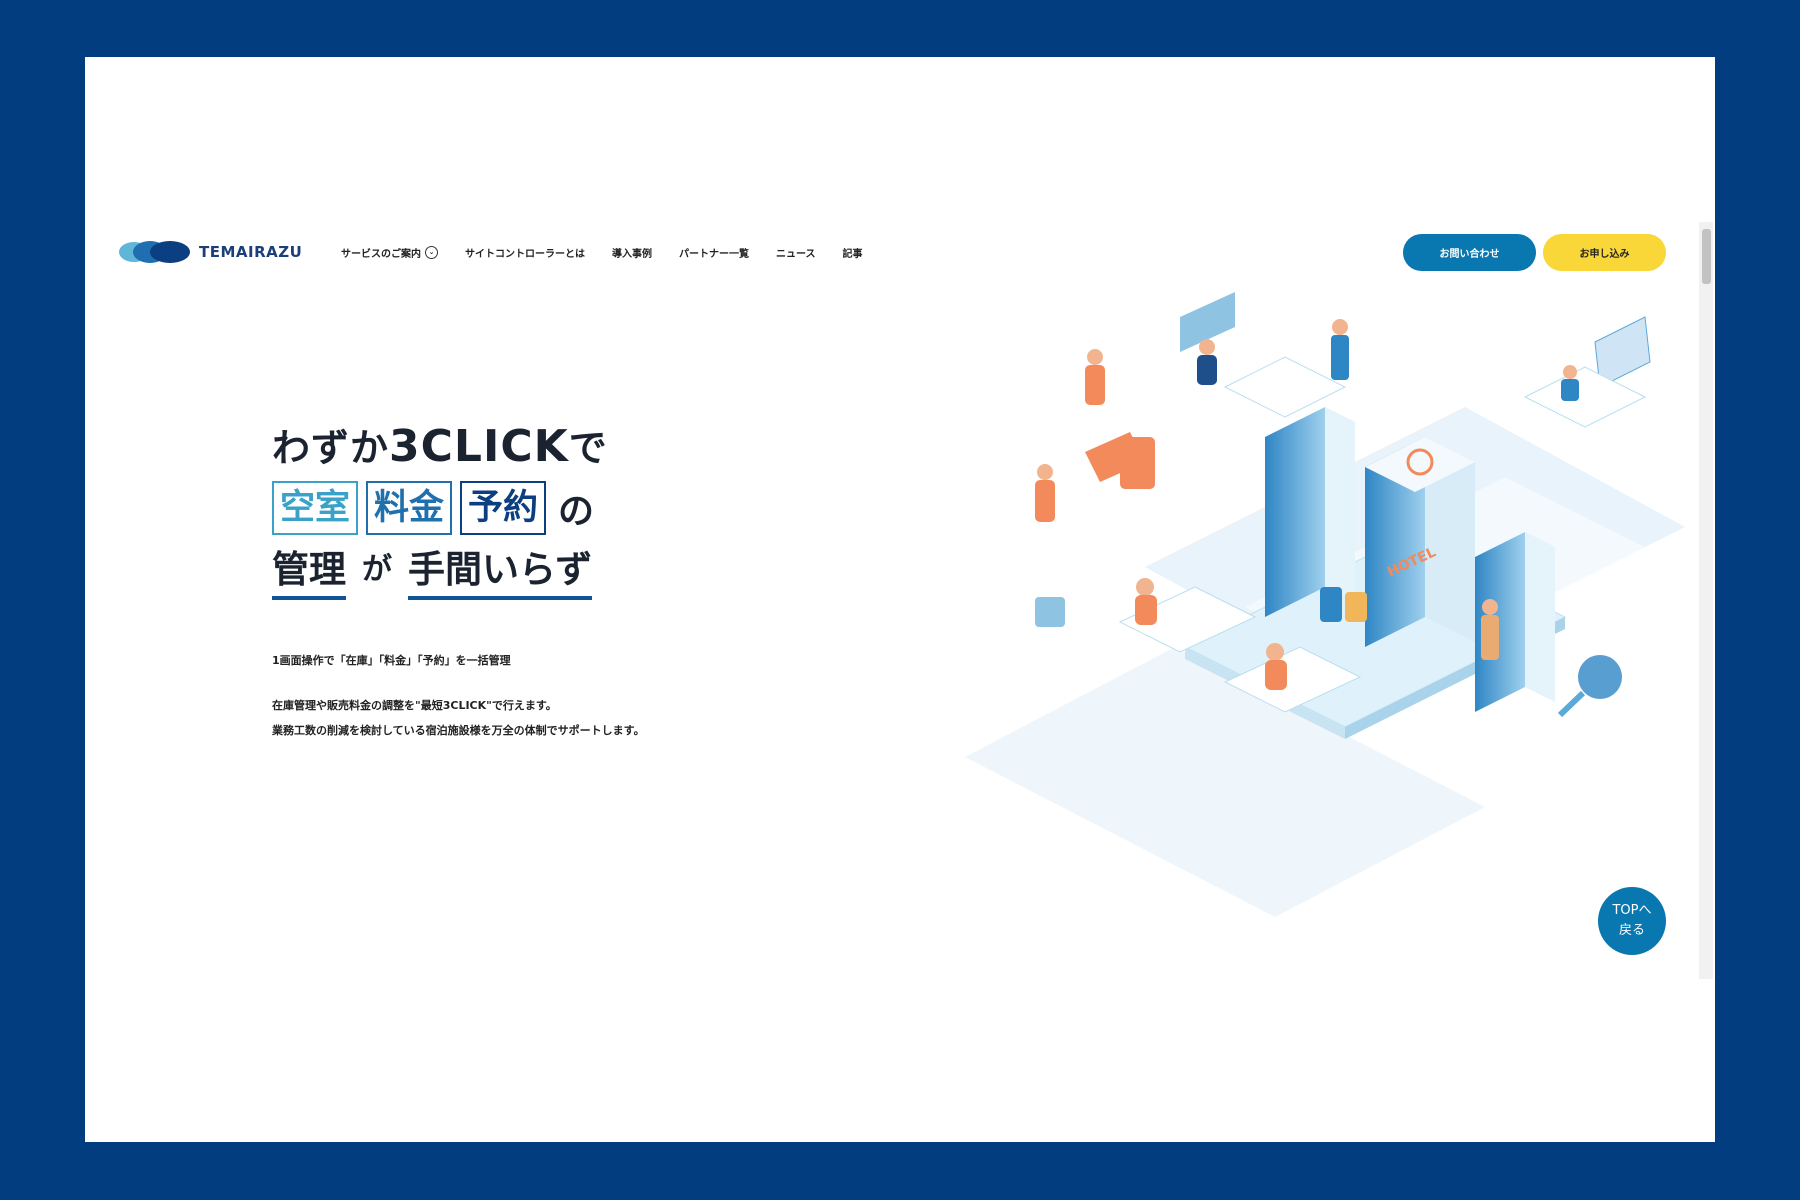 Image resolution: width=1800 pixels, height=1200 pixels. What do you see at coordinates (391, 660) in the screenshot?
I see `hero-subtitle: 1画面操作で「在庫」「料金」「予約」を一括管理` at bounding box center [391, 660].